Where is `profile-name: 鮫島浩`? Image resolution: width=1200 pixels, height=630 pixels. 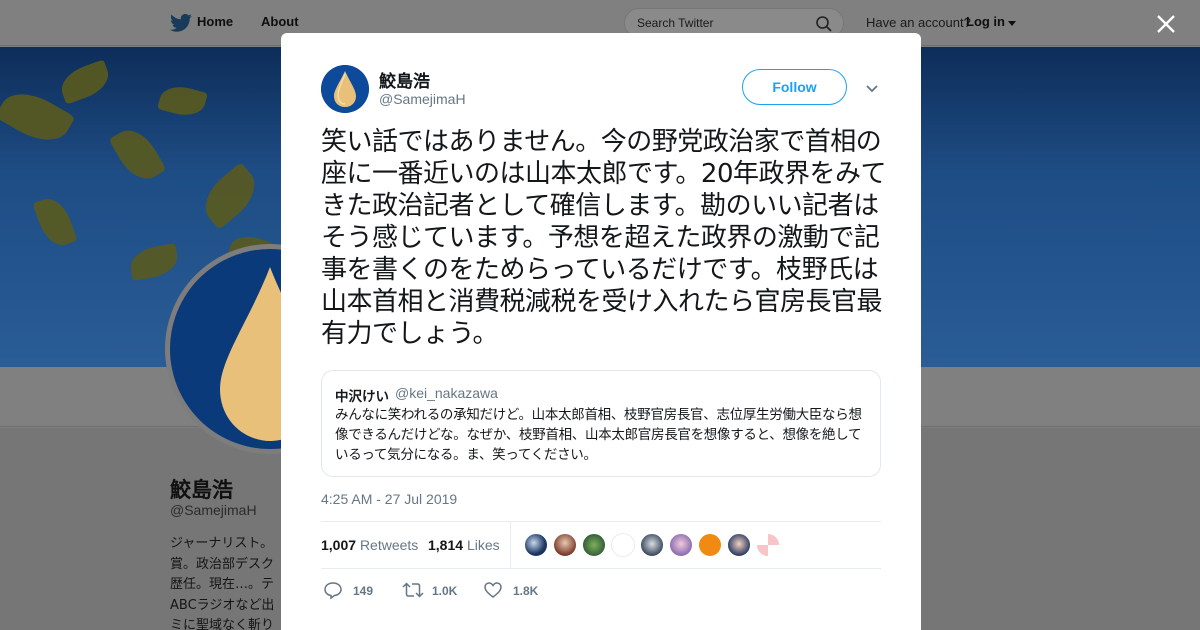
profile-name: 鮫島浩 is located at coordinates (201, 490).